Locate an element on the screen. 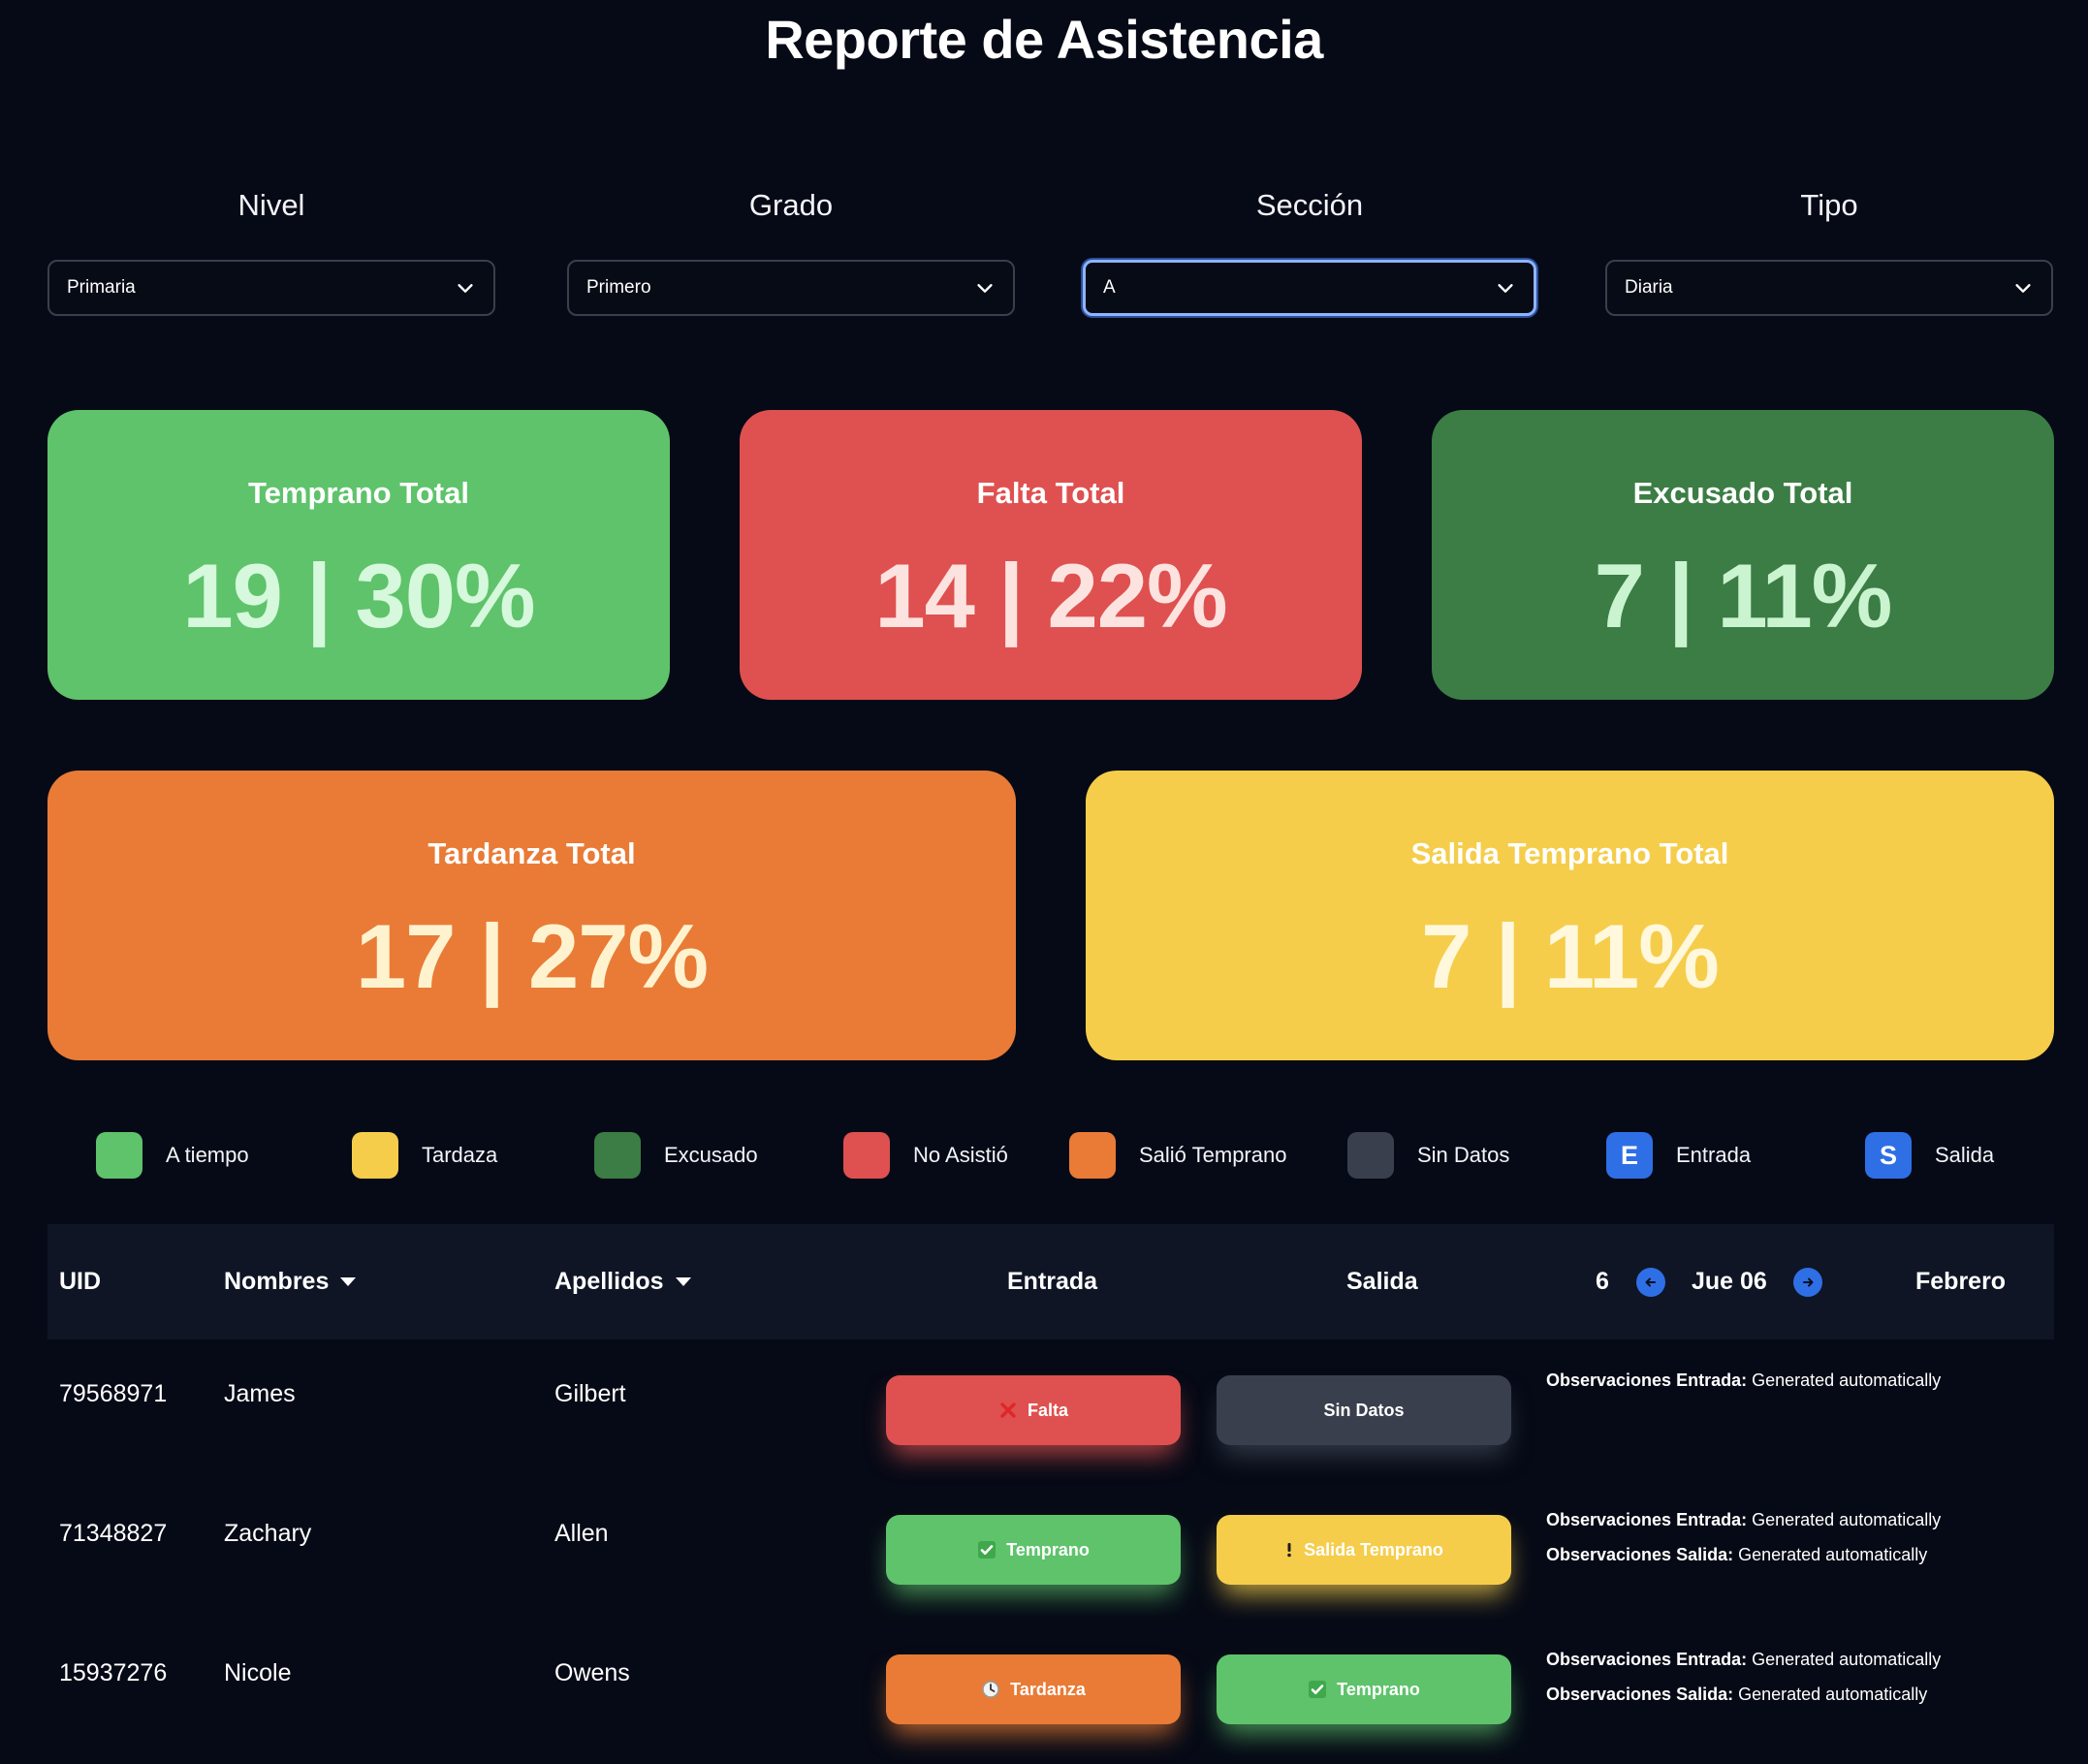 The height and width of the screenshot is (1764, 2088). legend-label: Salió Temprano is located at coordinates (1213, 1155).